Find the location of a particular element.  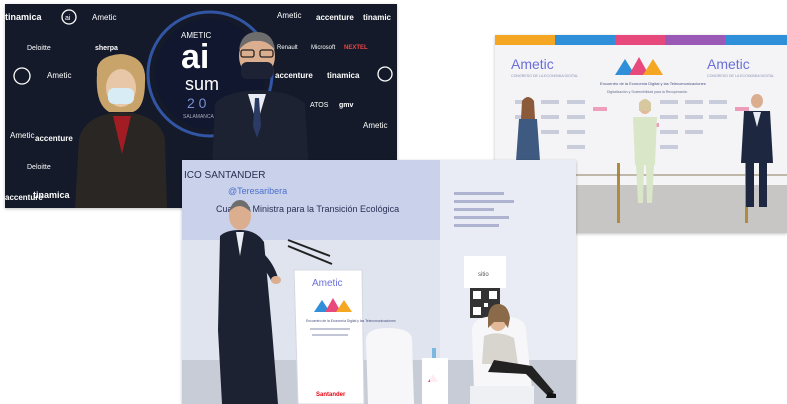

logo-text: tinamic is located at coordinates (377, 17).